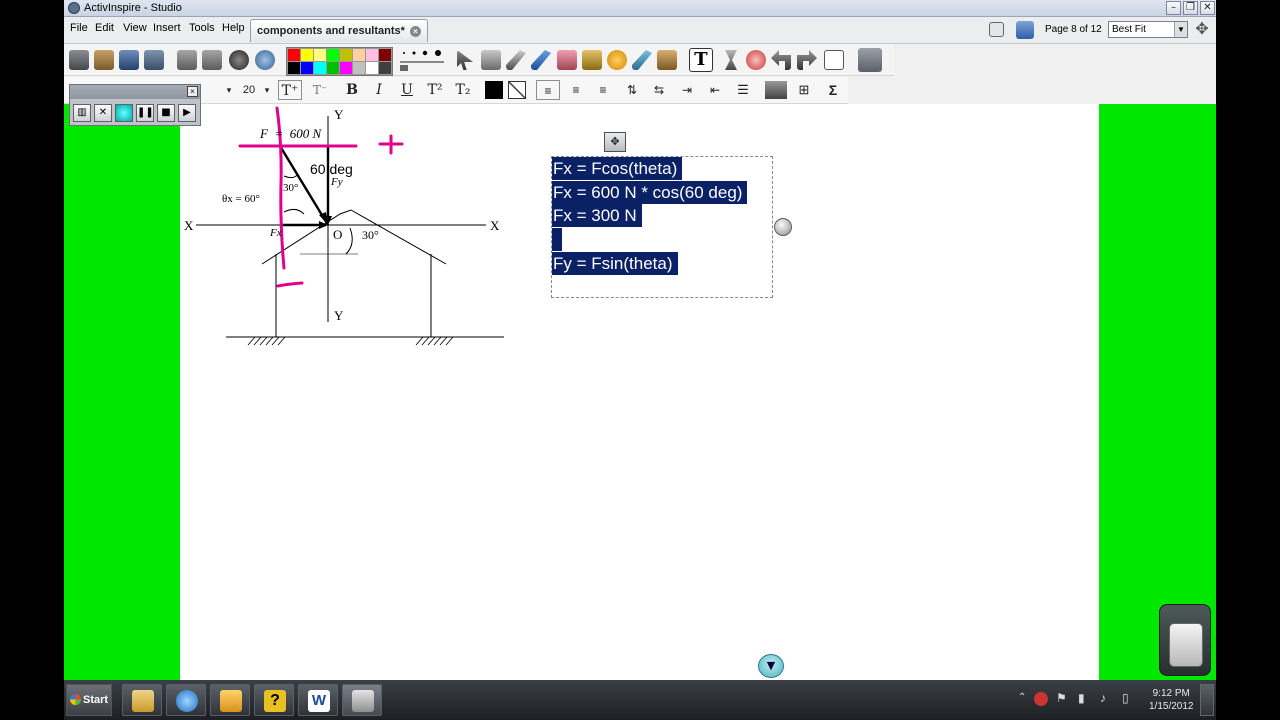  Describe the element at coordinates (1202, 30) in the screenshot. I see `collapse-arrows-icon: ✥` at that location.